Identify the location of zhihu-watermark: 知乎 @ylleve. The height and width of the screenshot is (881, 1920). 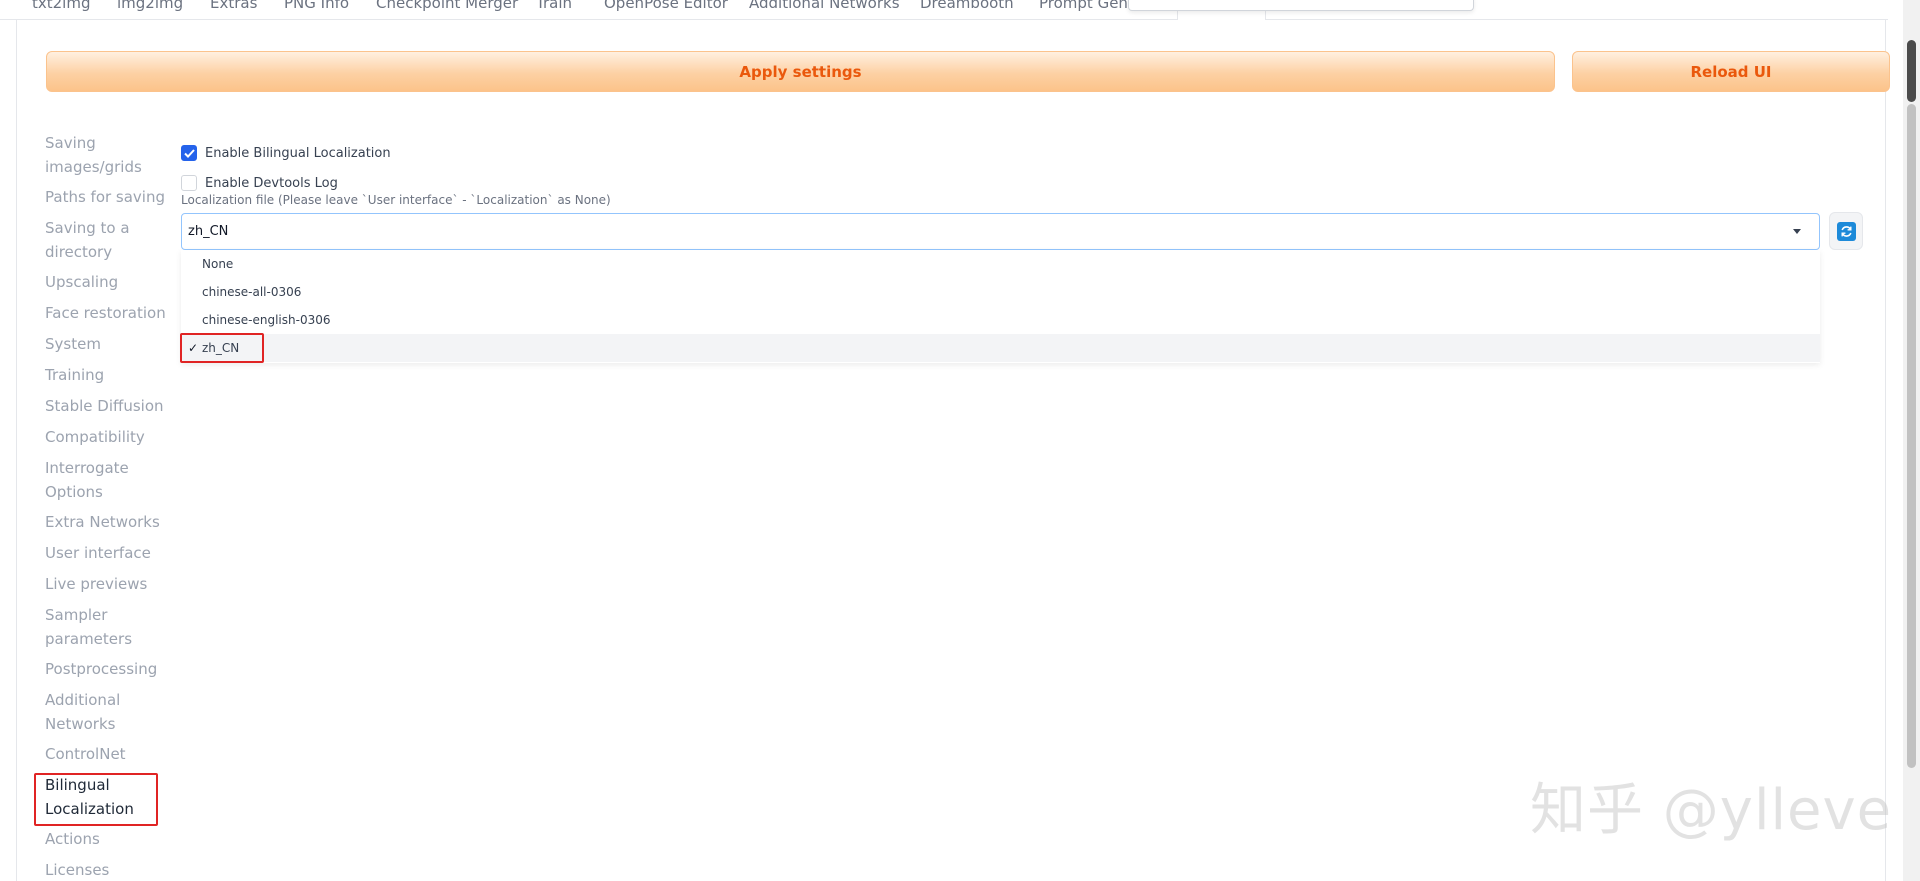
(1711, 810).